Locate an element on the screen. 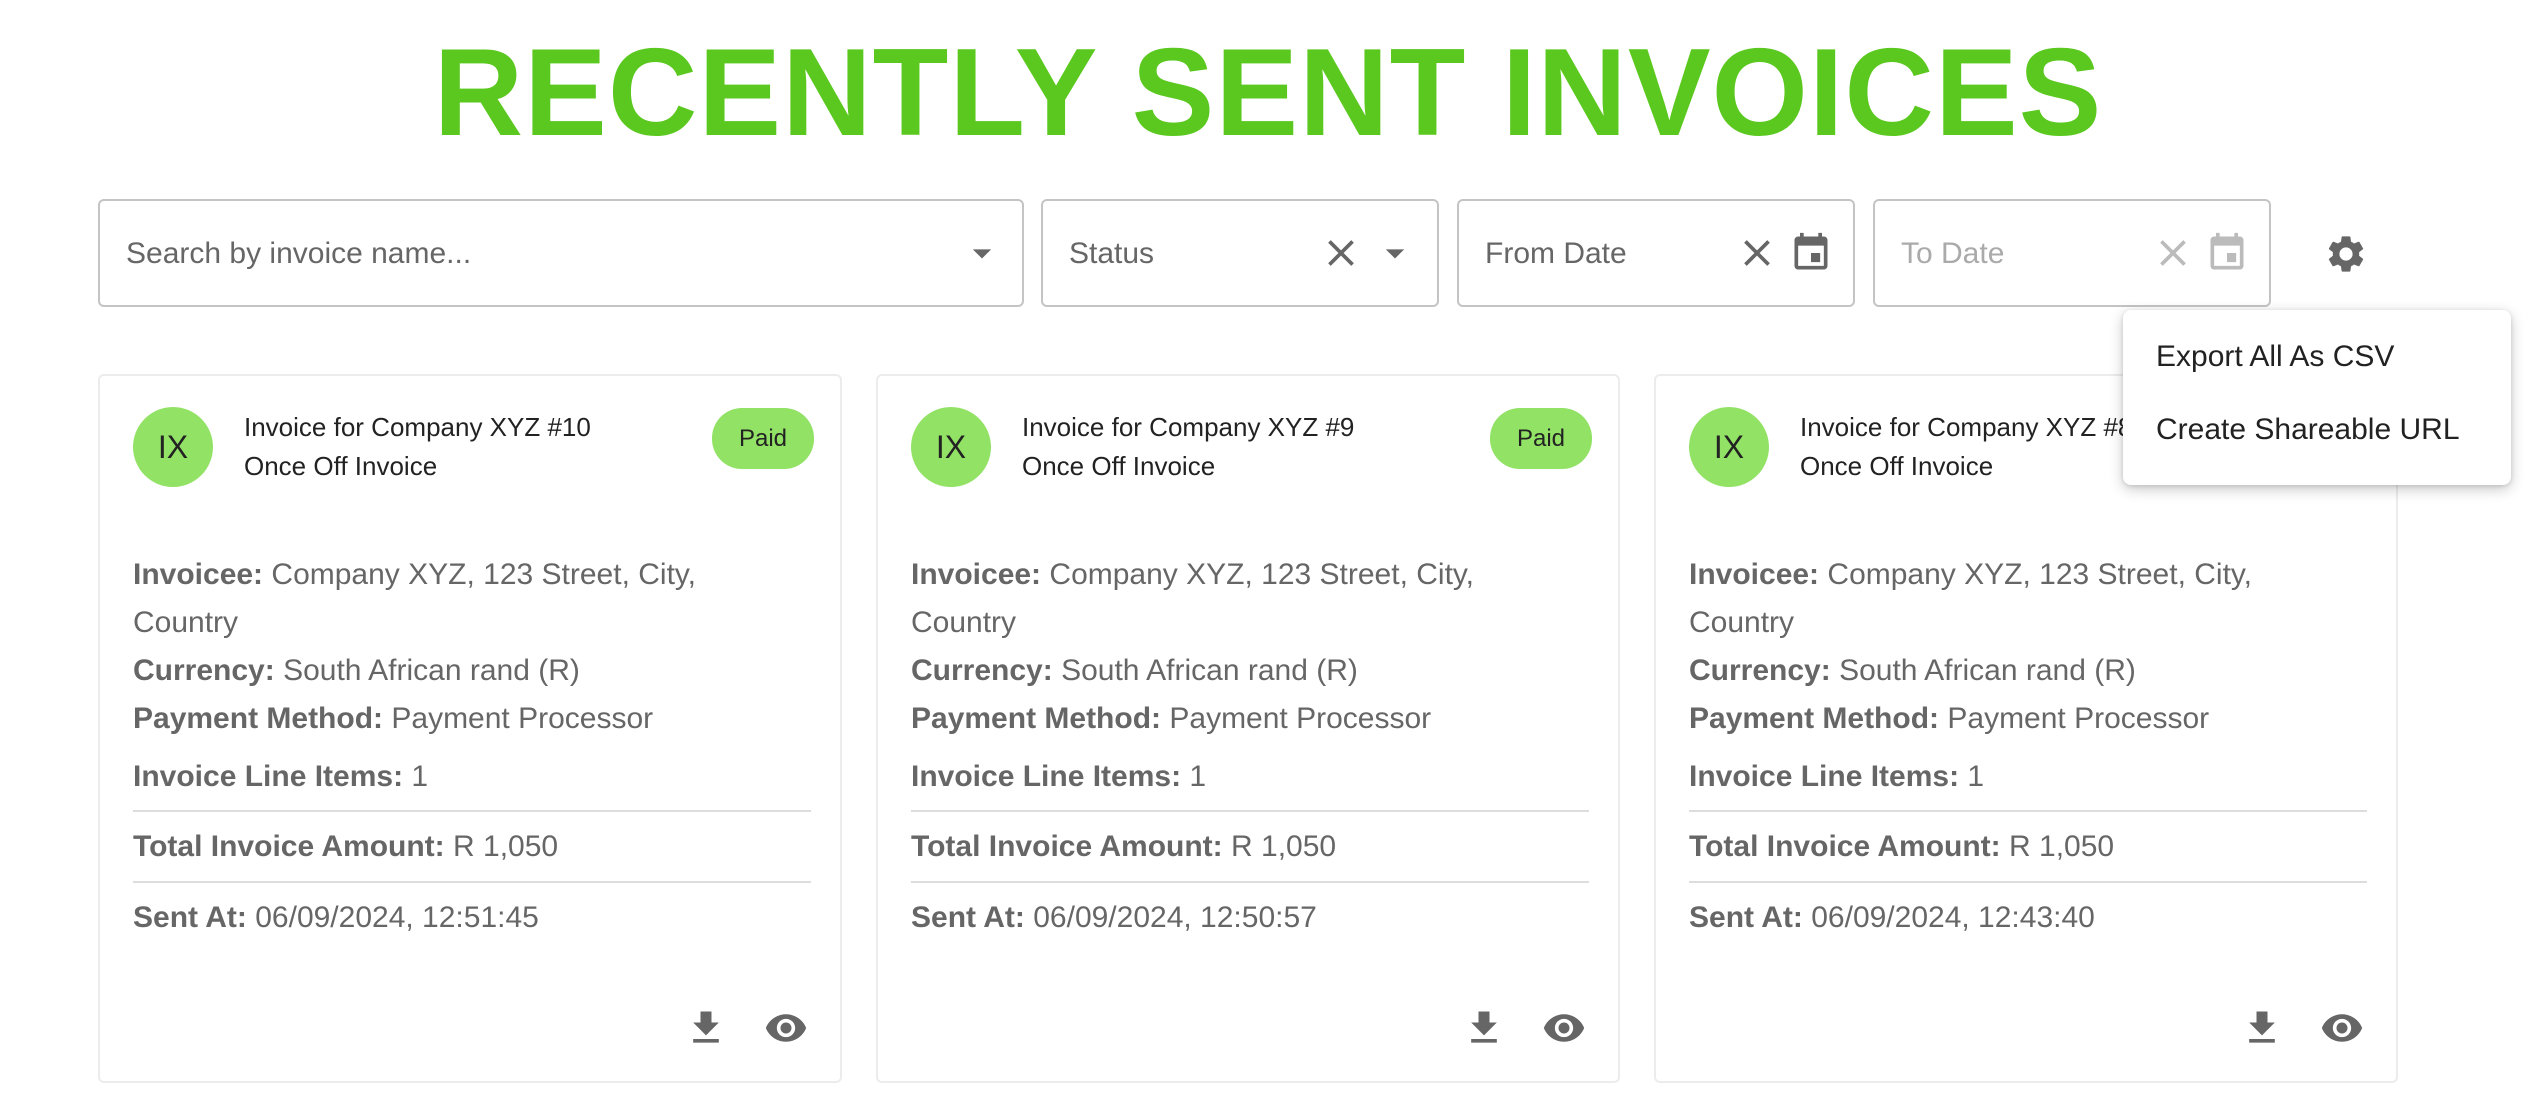 The height and width of the screenshot is (1104, 2536). status-select: Status is located at coordinates (1240, 253).